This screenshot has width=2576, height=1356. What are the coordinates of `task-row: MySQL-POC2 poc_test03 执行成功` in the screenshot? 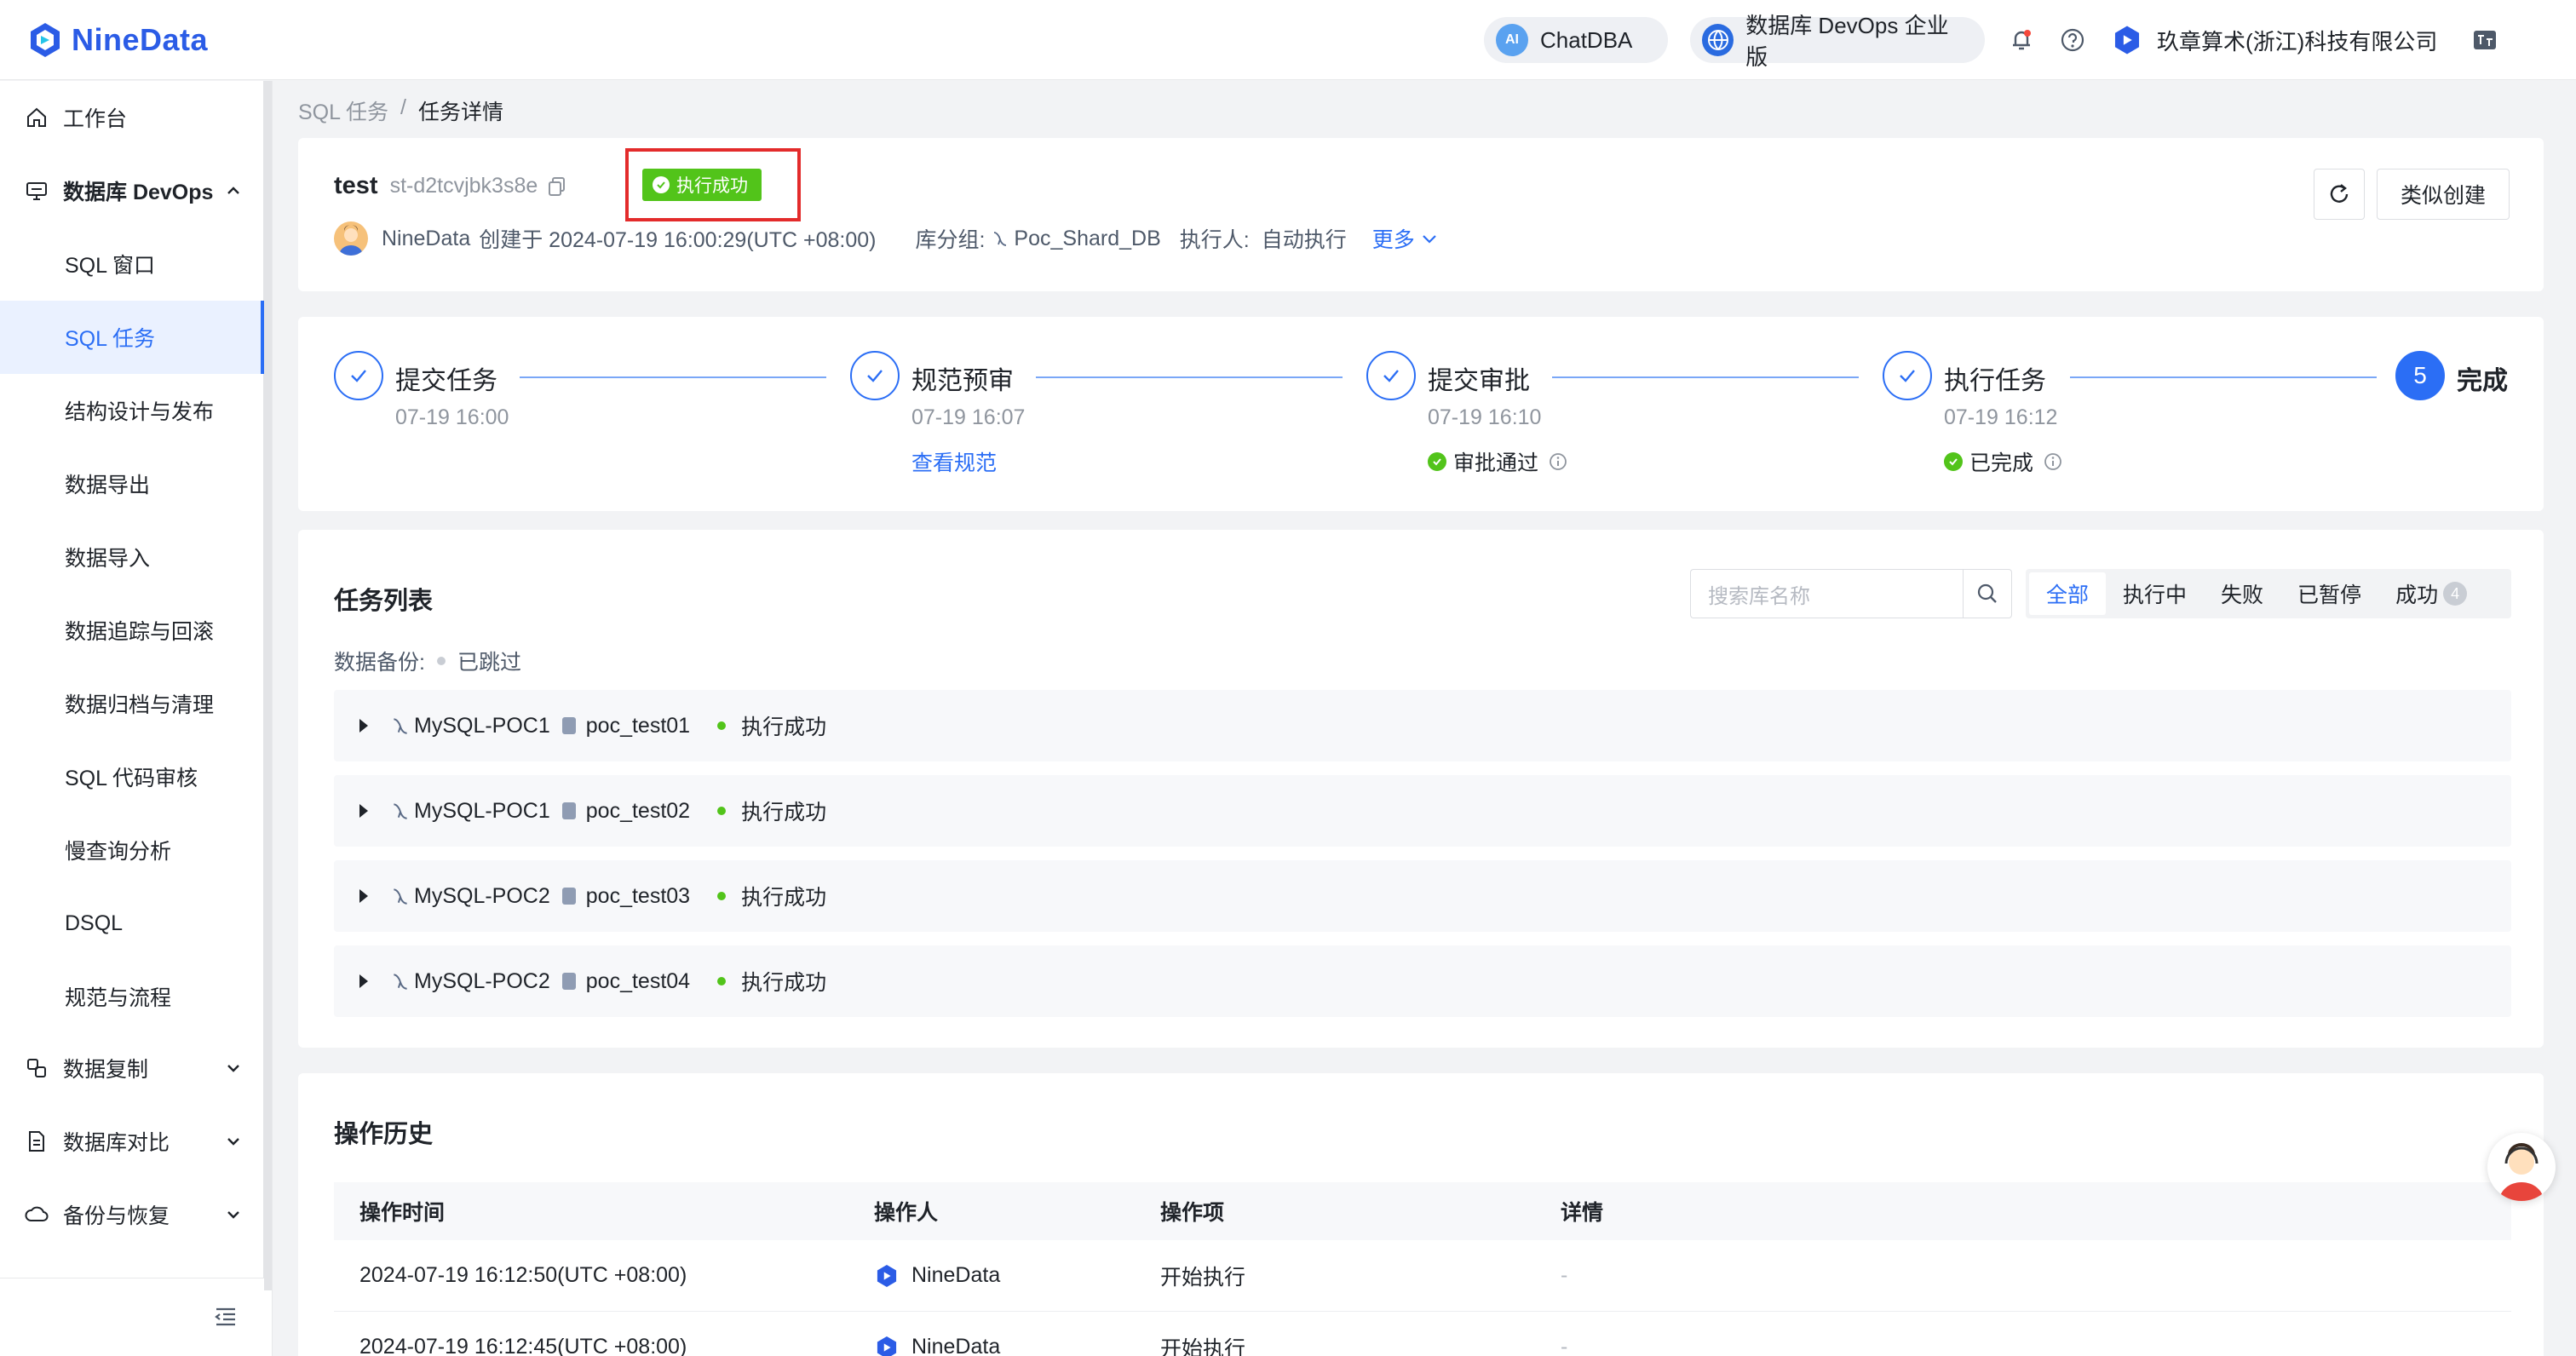 It's located at (1423, 896).